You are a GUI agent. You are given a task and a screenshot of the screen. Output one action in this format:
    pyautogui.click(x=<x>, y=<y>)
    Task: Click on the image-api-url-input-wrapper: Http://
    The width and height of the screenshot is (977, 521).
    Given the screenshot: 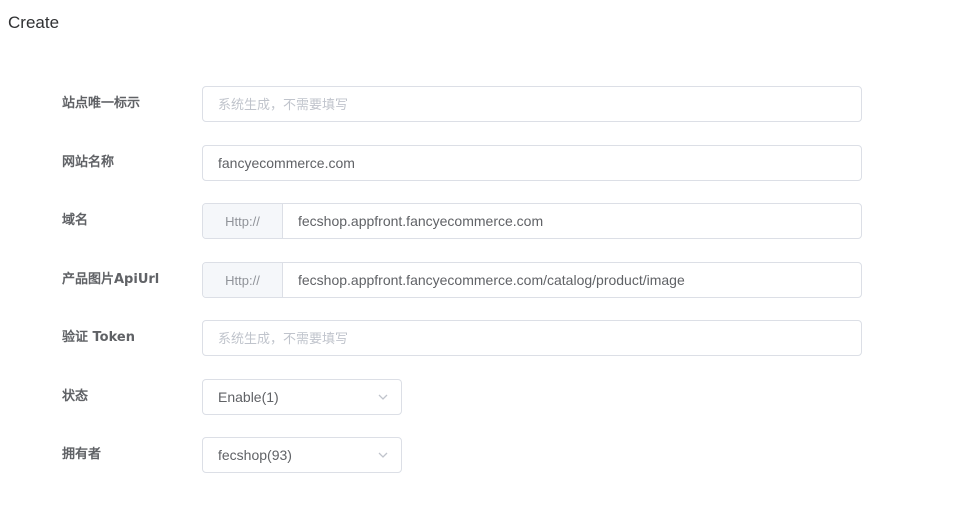 What is the action you would take?
    pyautogui.click(x=532, y=280)
    